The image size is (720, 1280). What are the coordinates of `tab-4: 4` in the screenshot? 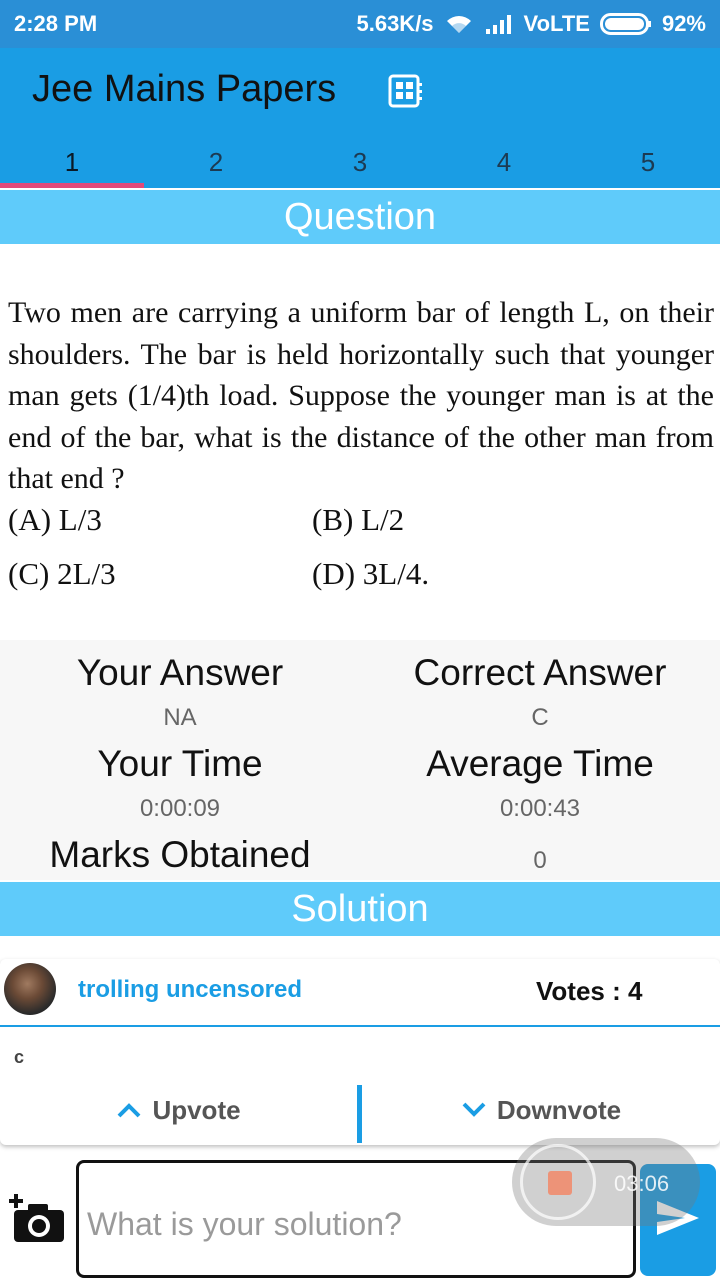 It's located at (504, 162).